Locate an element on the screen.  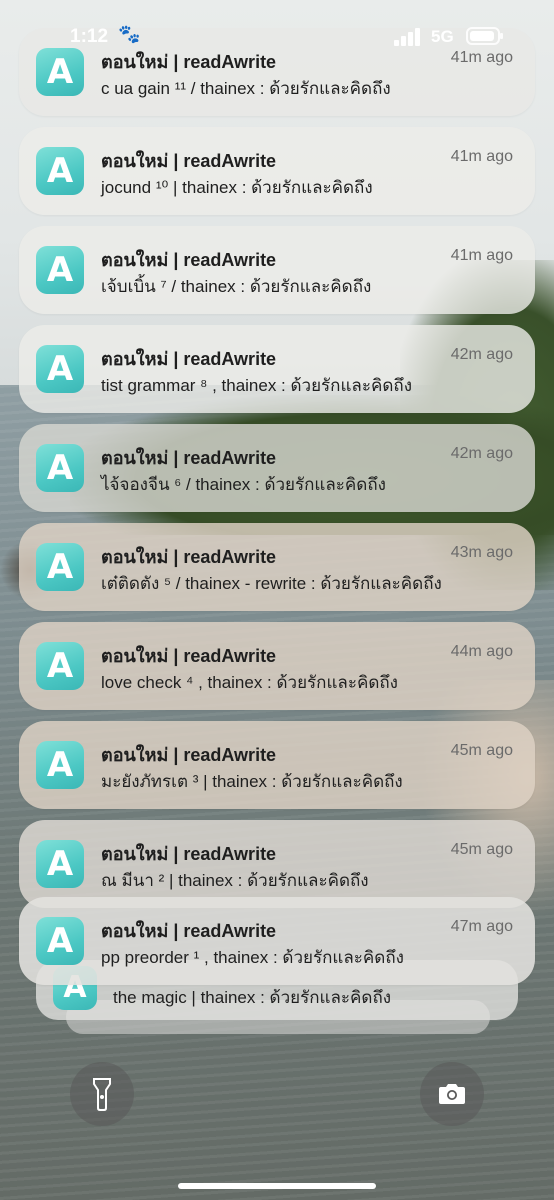
notification-time: 44m ago is located at coordinates (481, 651).